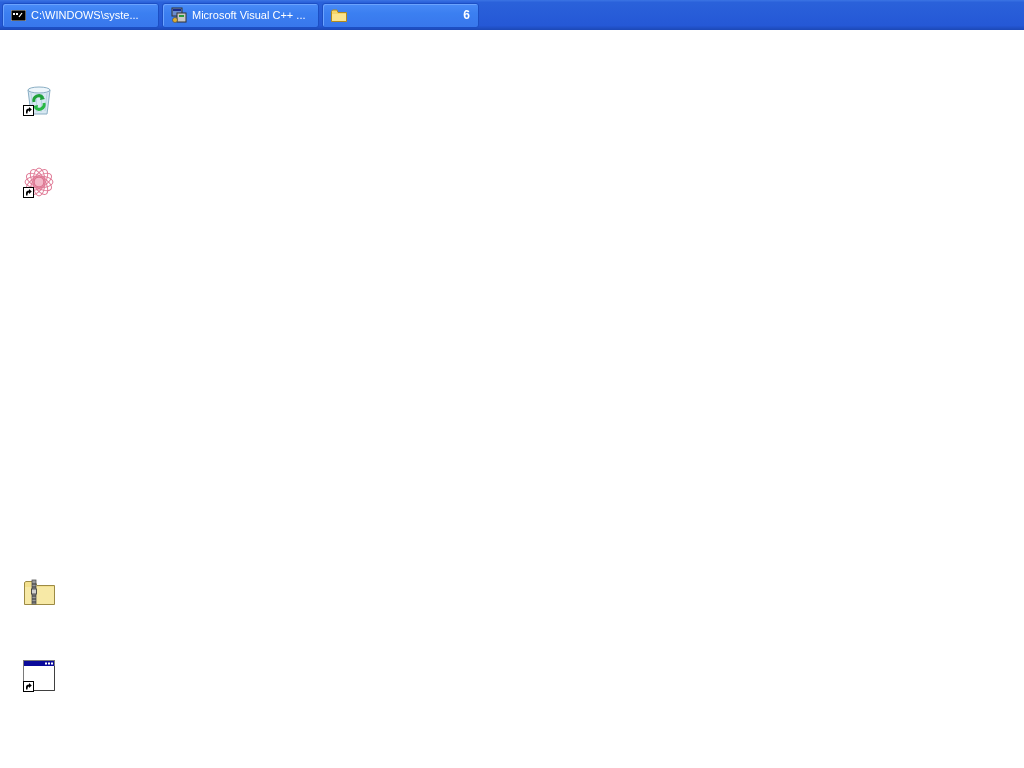 The image size is (1024, 768). Describe the element at coordinates (179, 15) in the screenshot. I see `application-icon` at that location.